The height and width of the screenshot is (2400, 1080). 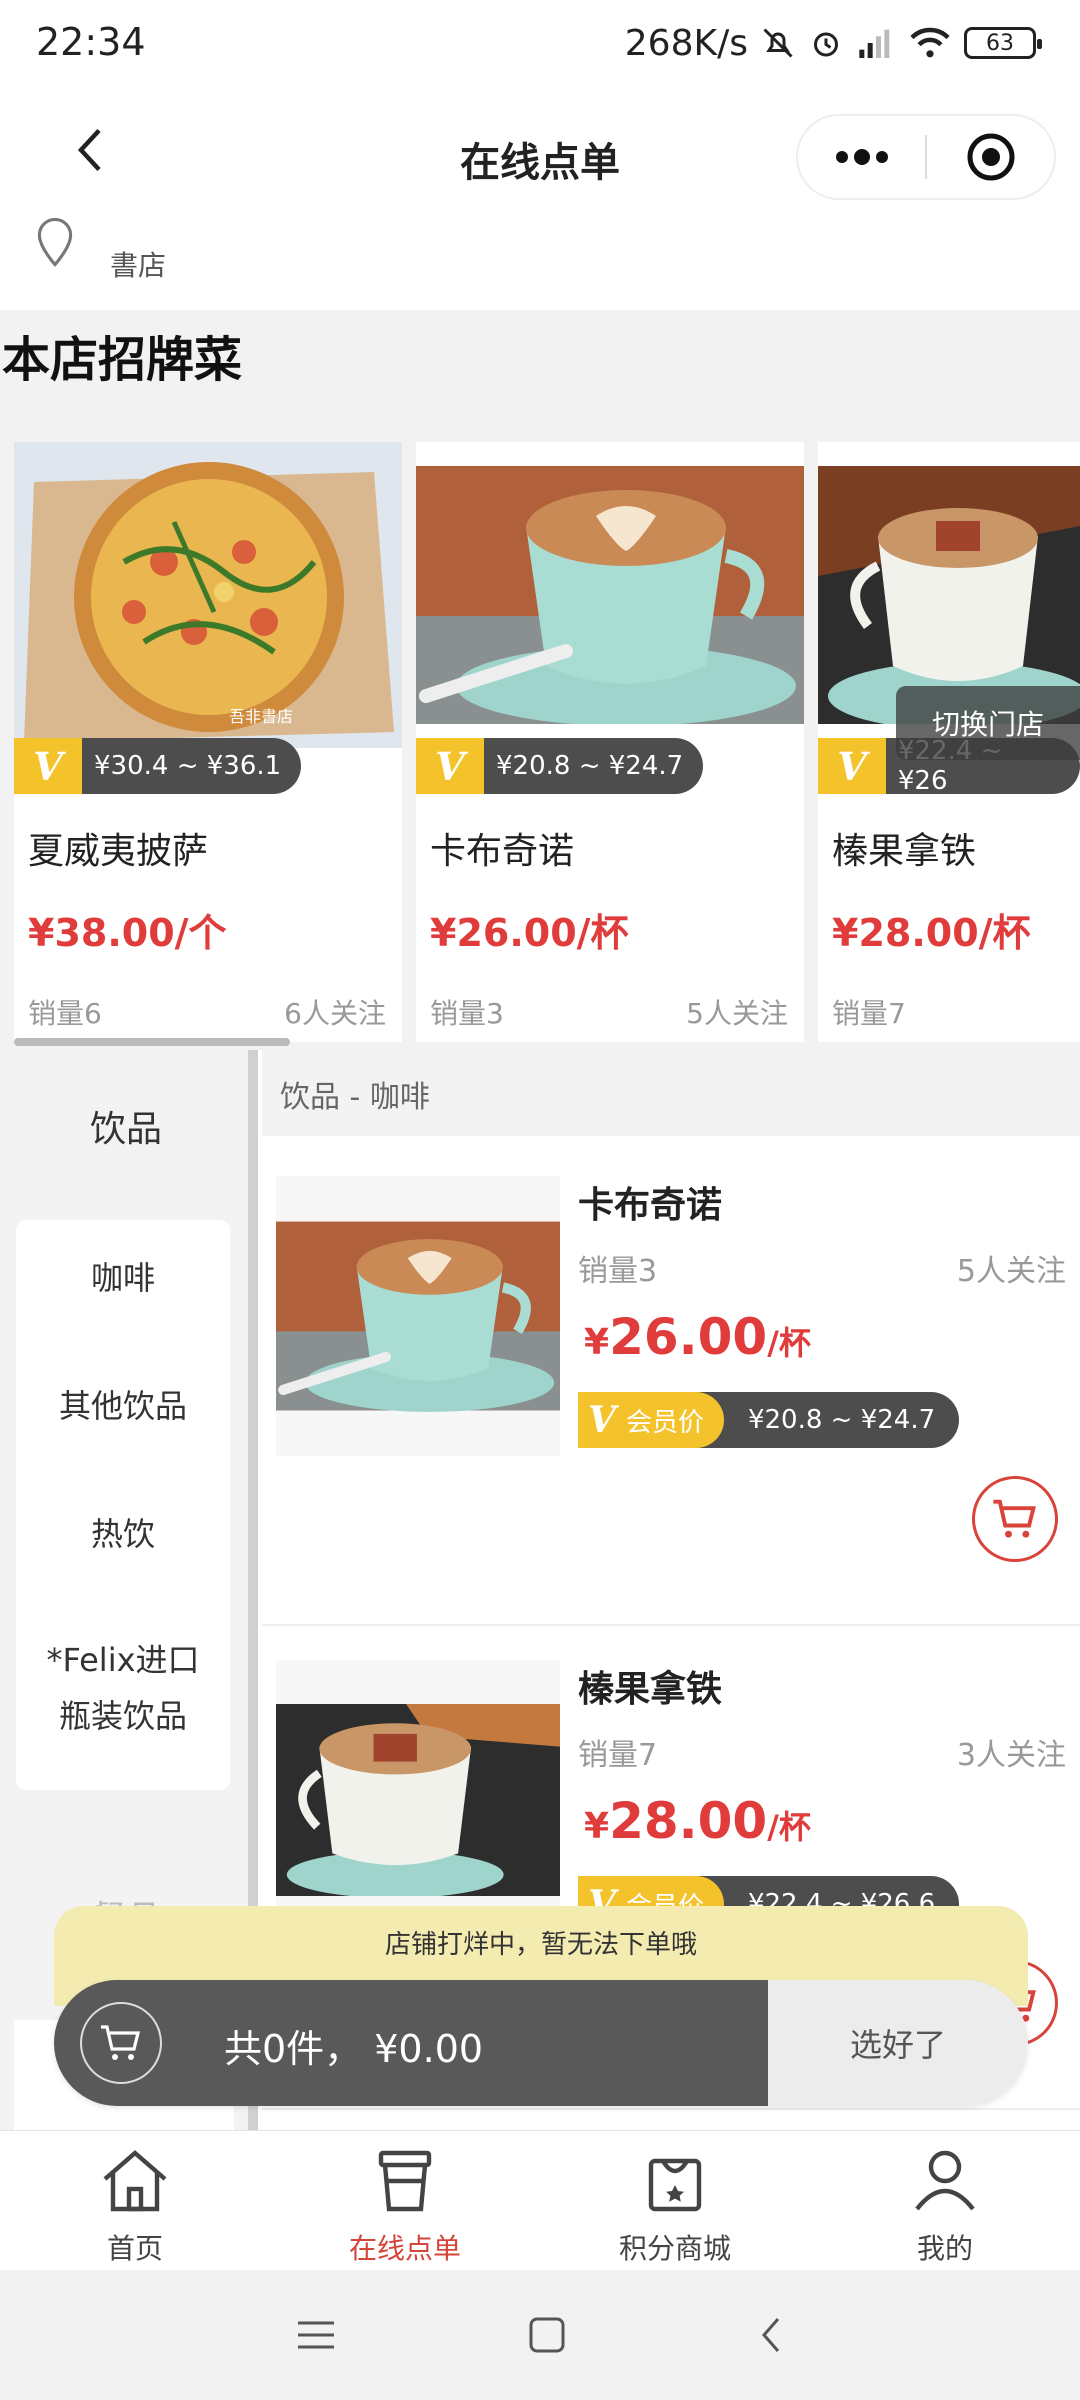 I want to click on tab-home: 首页, so click(x=135, y=2200).